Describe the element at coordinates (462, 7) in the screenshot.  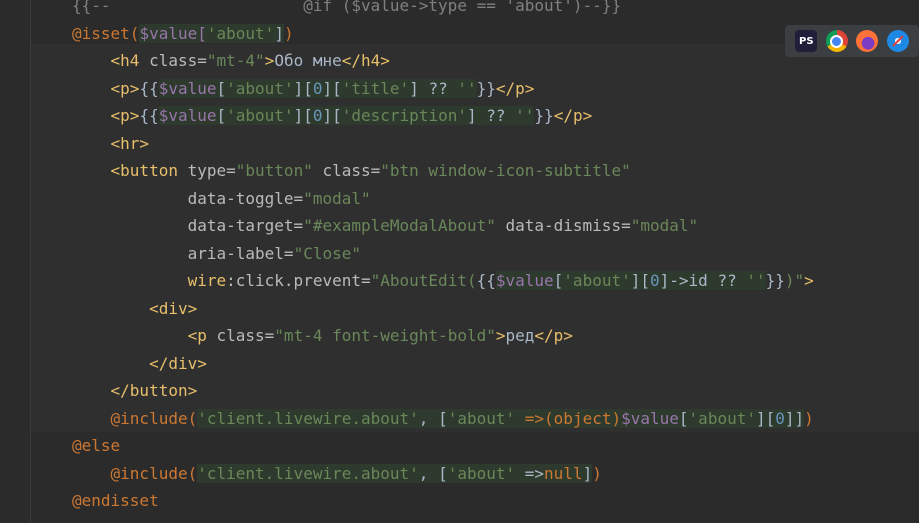
I see `code-token: @if ($value->type == 'about')--}}` at that location.